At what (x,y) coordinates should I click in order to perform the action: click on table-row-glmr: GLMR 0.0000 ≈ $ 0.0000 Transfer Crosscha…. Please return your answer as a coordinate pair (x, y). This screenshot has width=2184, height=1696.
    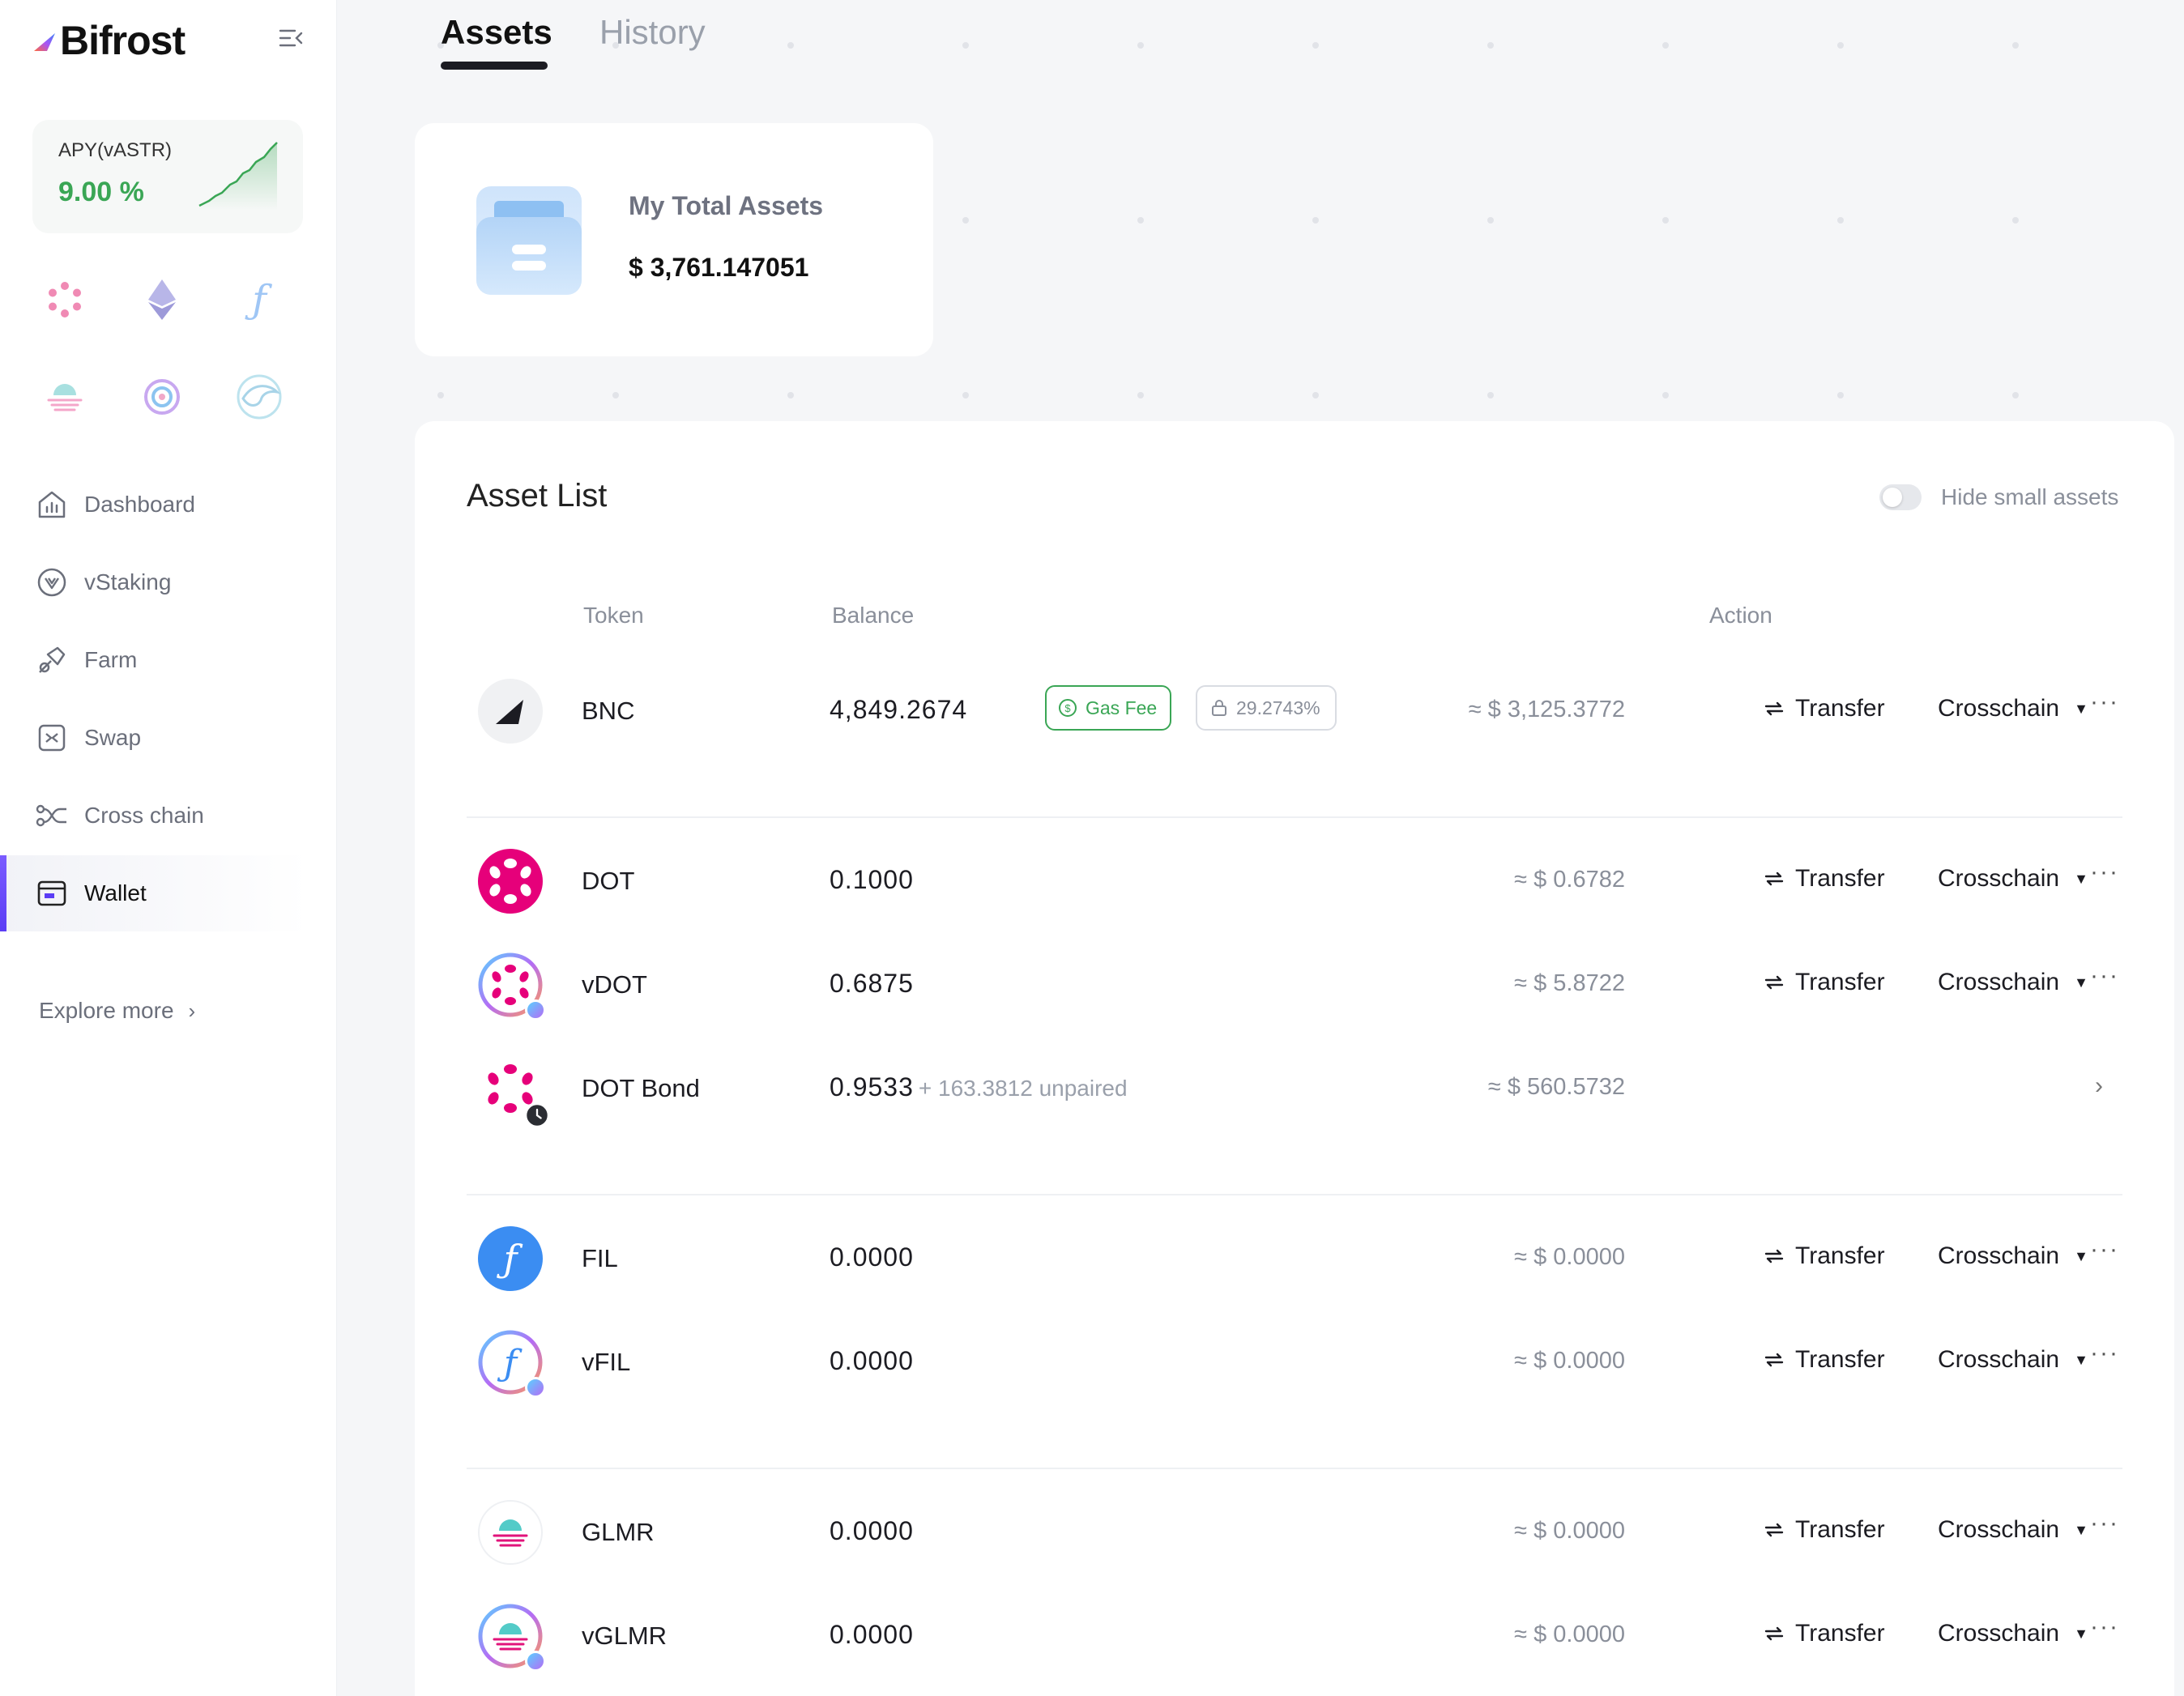
    Looking at the image, I should click on (1295, 1530).